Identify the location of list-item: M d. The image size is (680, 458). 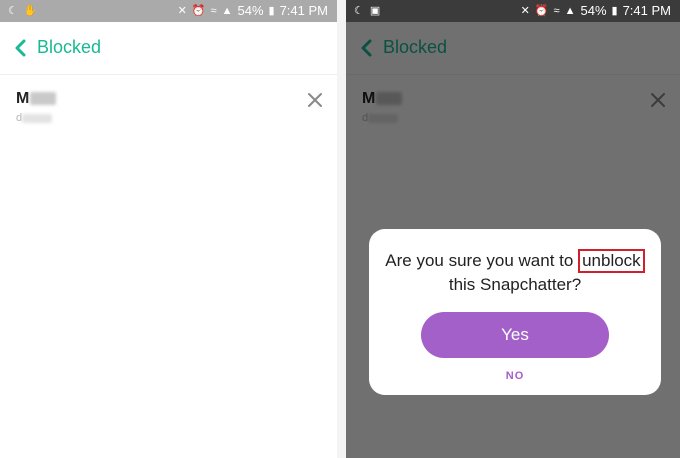
(168, 108).